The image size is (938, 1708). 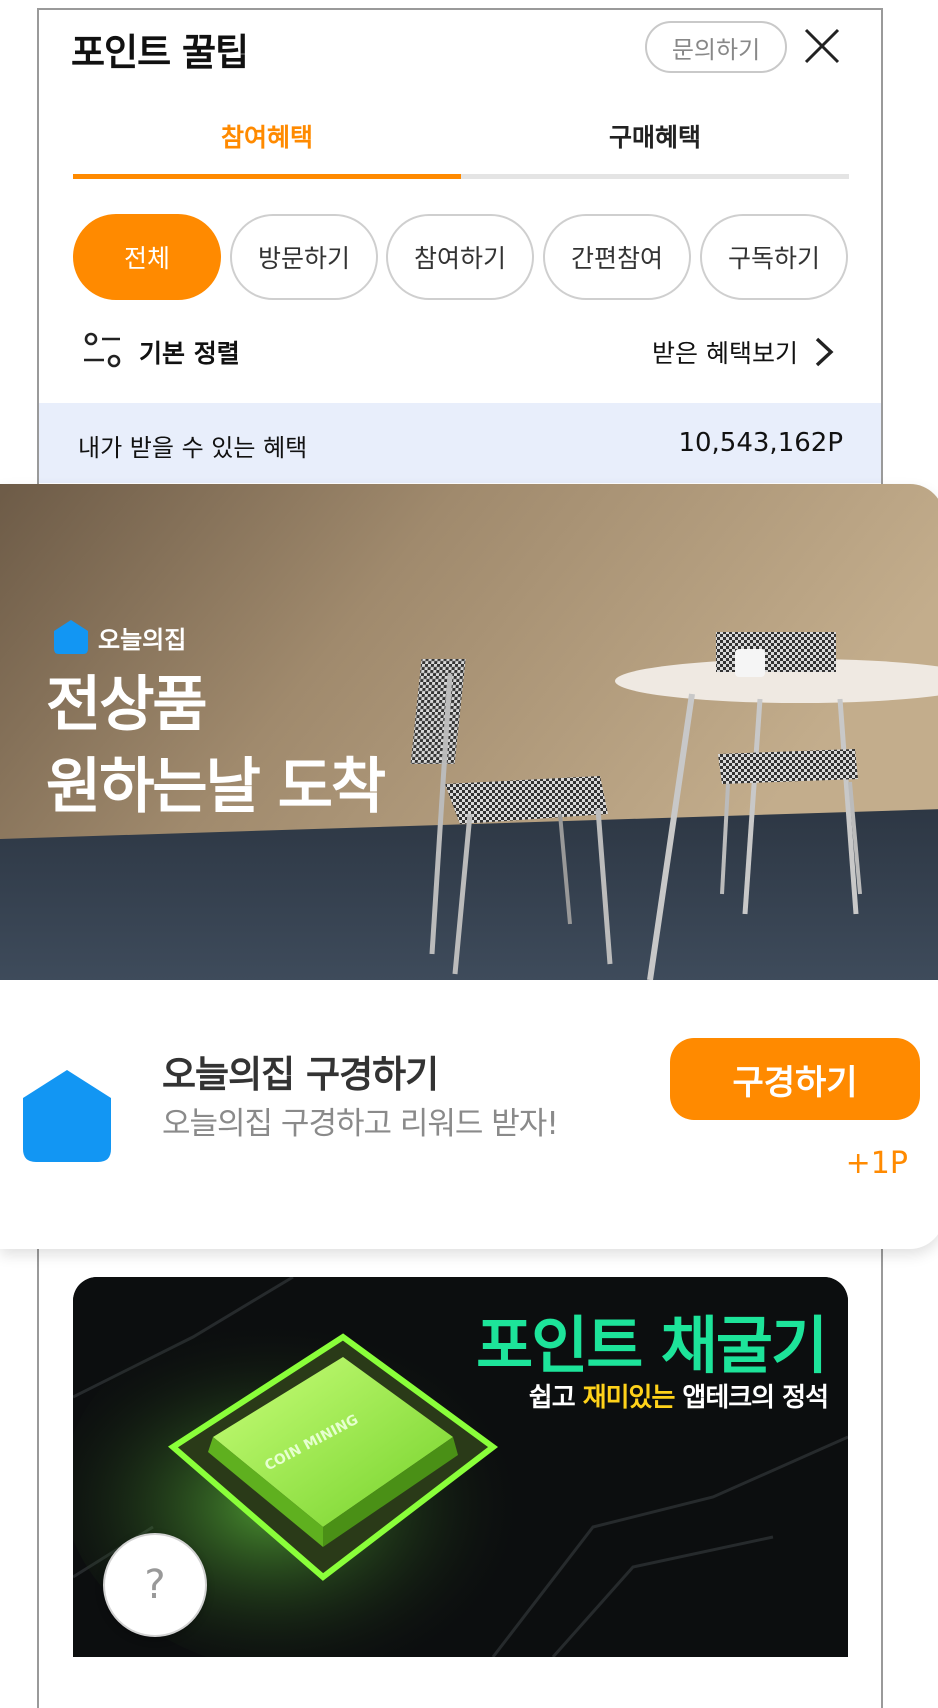 I want to click on banner-headline-line2: 원하는날 도착, so click(x=216, y=787).